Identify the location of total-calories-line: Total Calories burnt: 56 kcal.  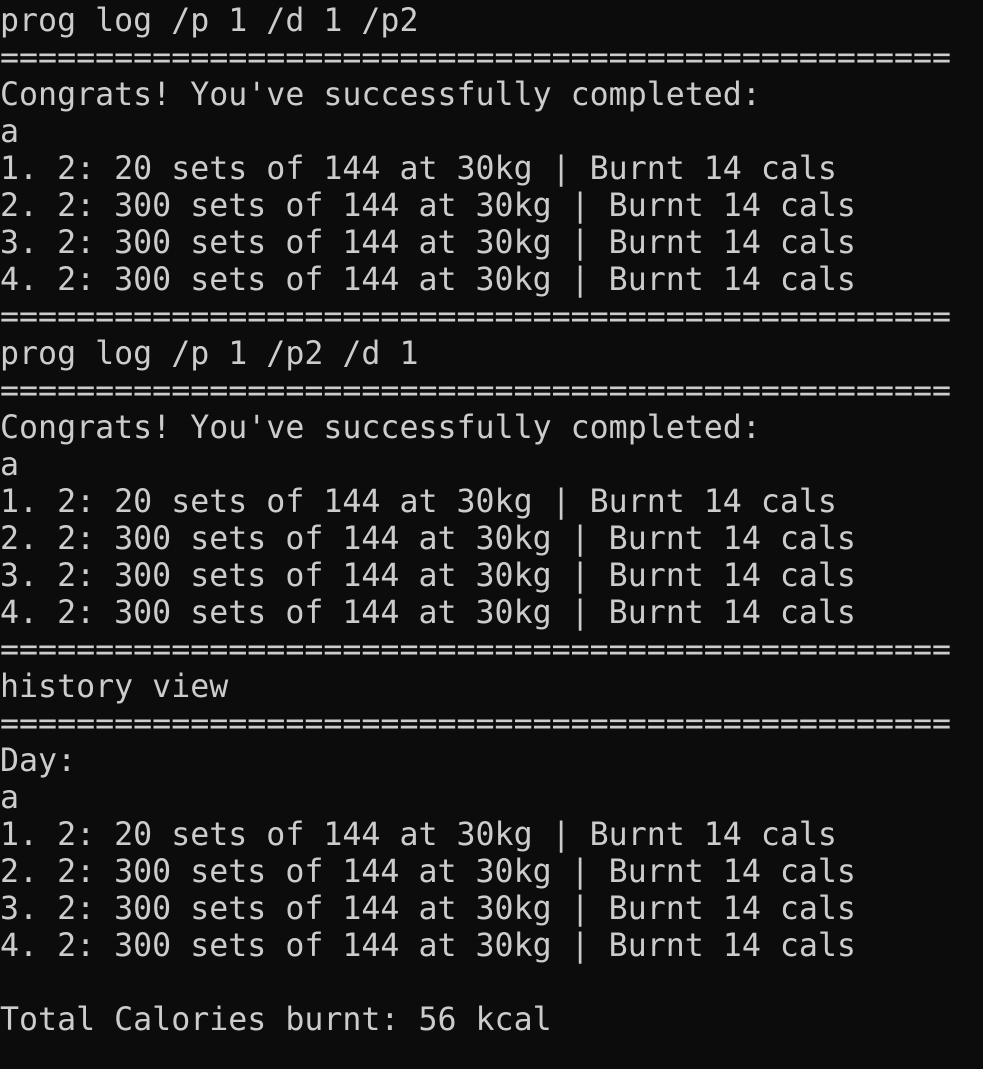
(276, 1020).